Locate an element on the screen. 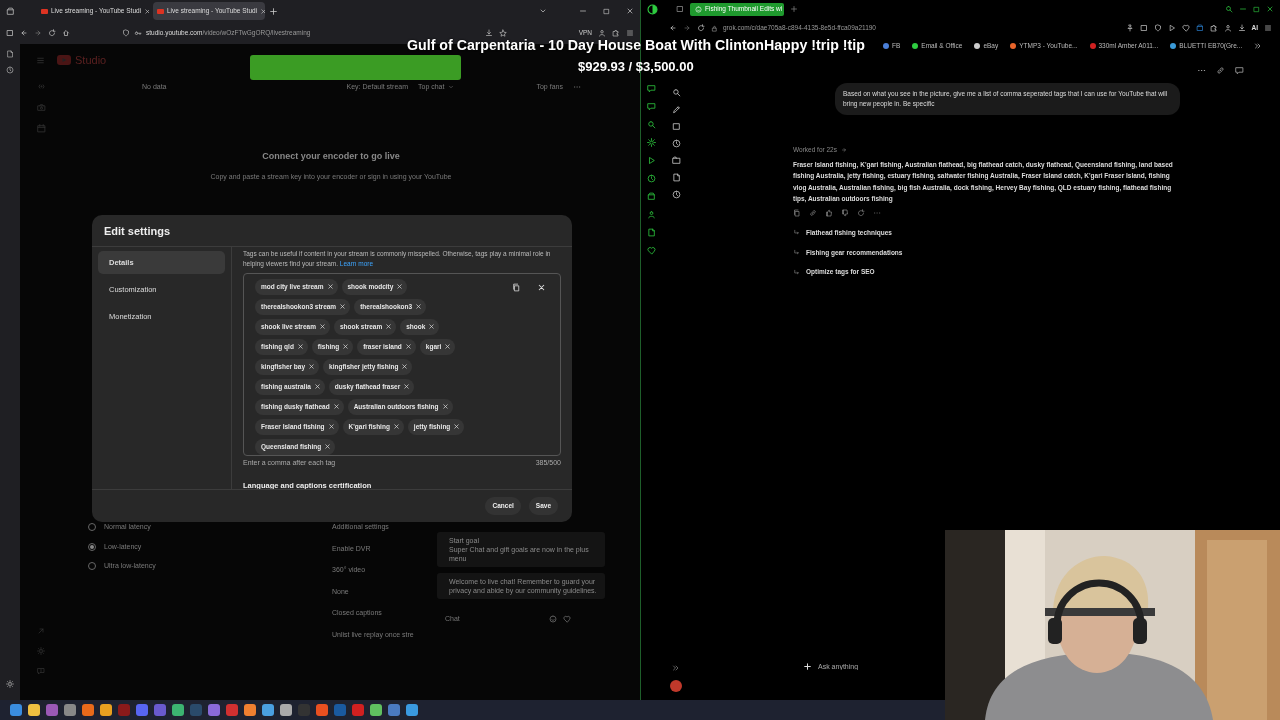  avatar-icon is located at coordinates (676, 686).